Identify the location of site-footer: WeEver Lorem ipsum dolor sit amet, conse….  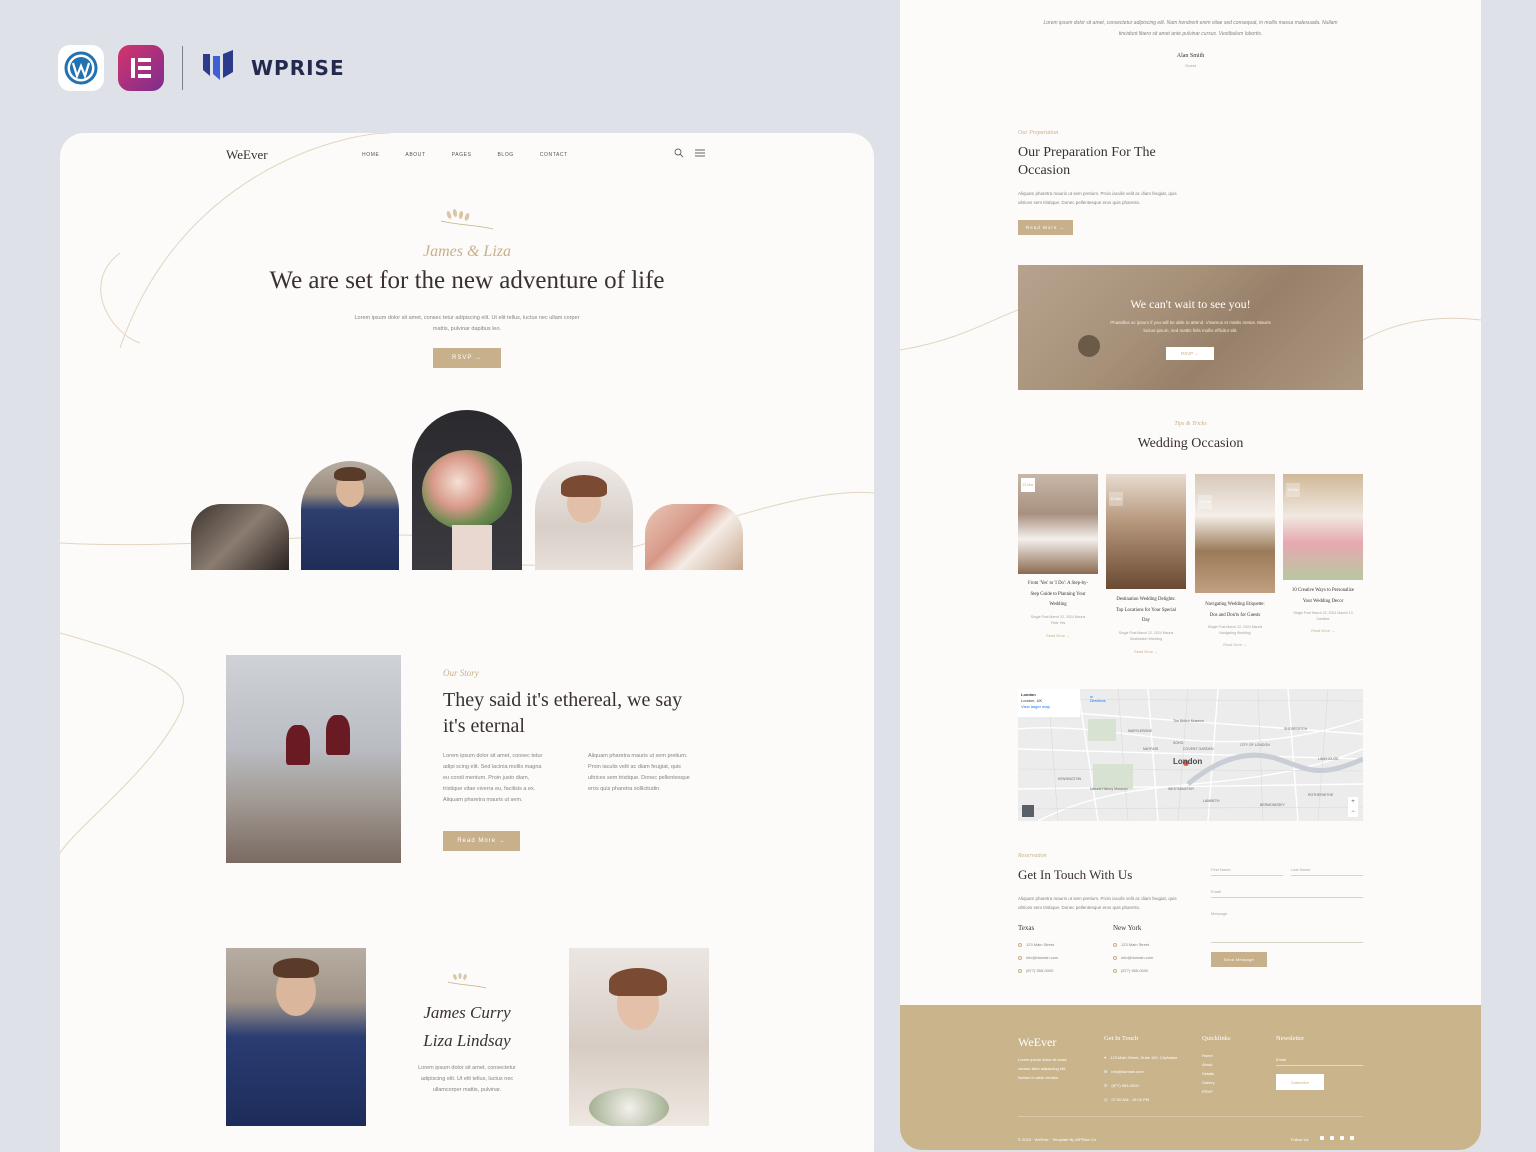
(1190, 1077).